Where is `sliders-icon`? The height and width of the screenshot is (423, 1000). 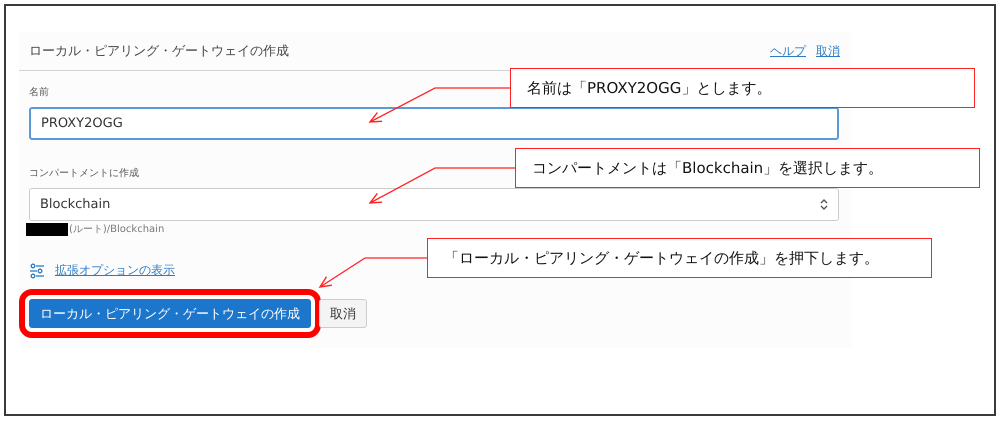
sliders-icon is located at coordinates (37, 270).